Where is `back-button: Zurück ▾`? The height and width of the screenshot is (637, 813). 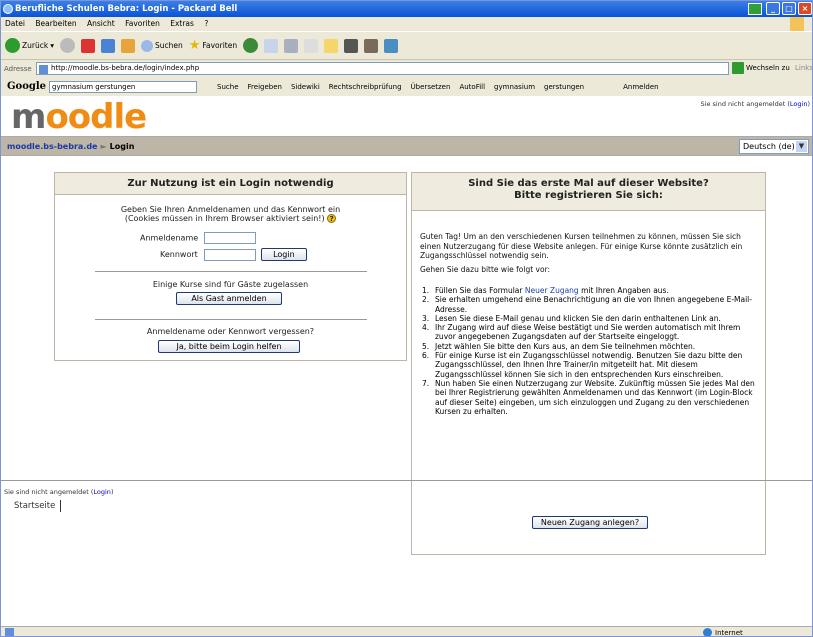 back-button: Zurück ▾ is located at coordinates (29, 45).